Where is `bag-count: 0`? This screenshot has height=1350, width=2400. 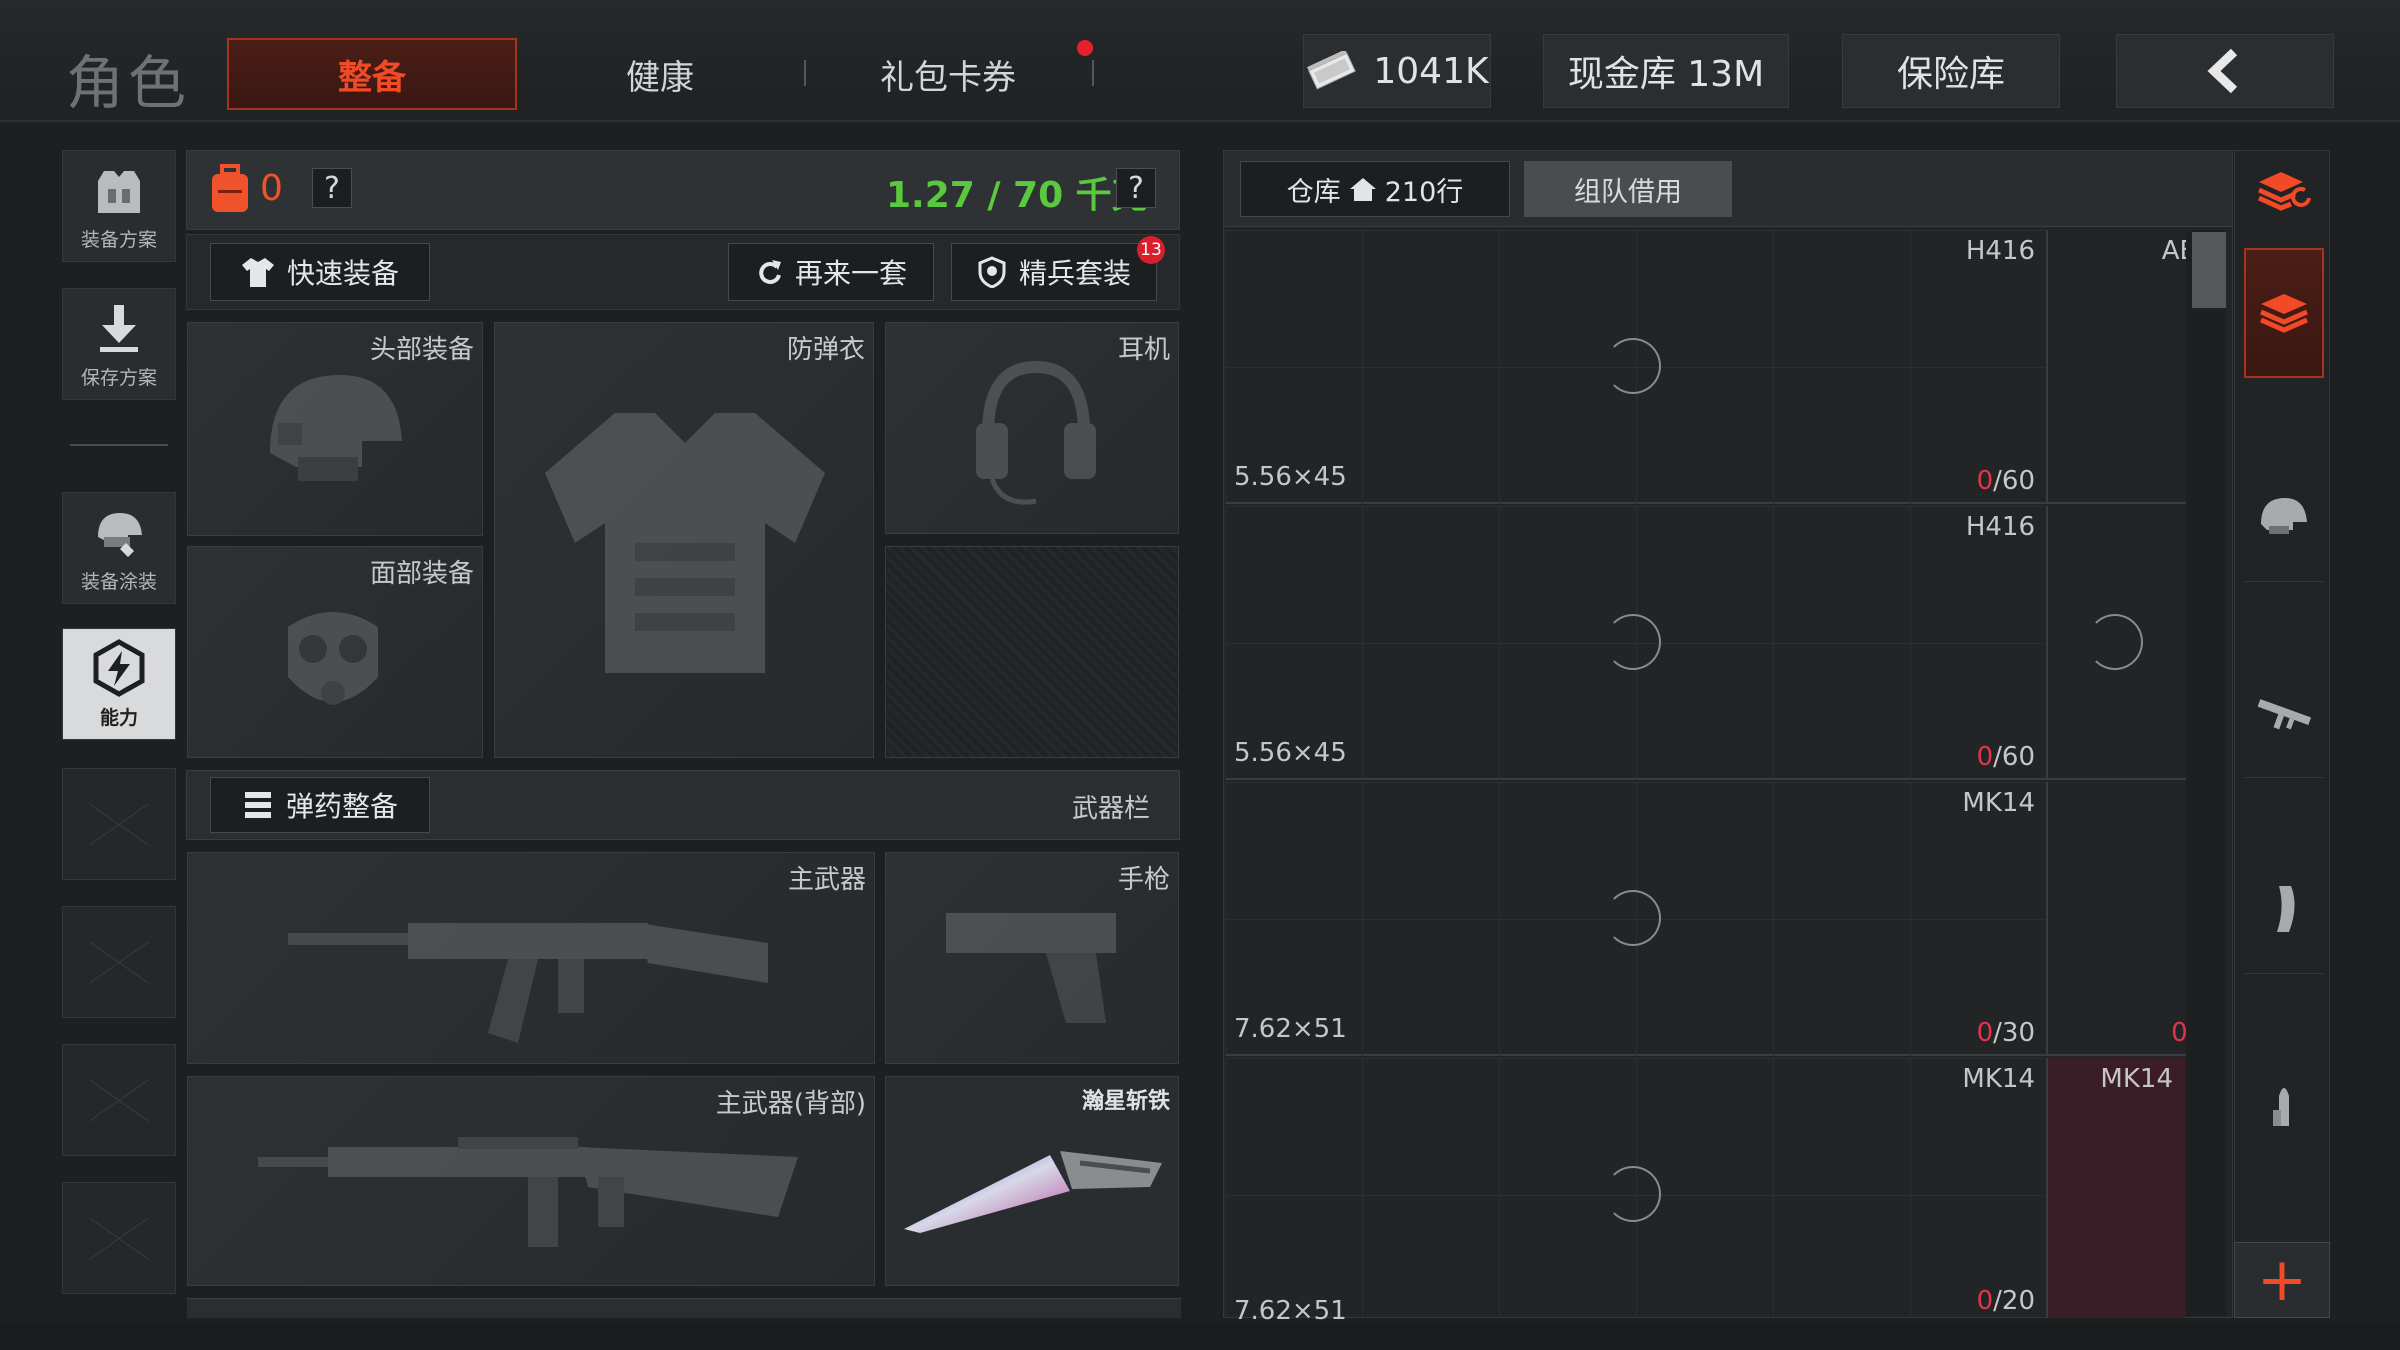
bag-count: 0 is located at coordinates (271, 188).